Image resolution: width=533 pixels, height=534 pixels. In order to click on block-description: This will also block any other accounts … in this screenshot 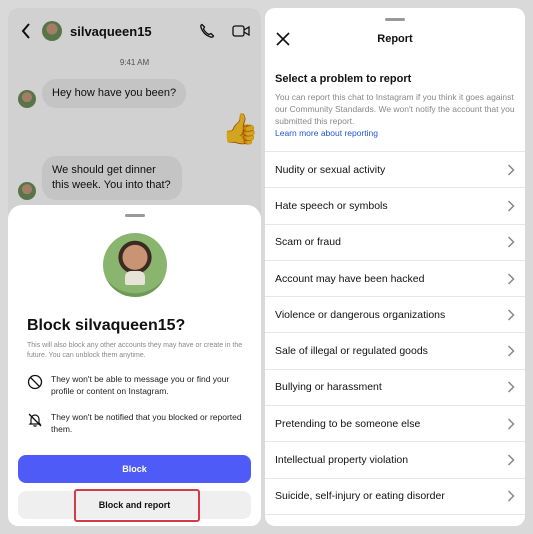, I will do `click(135, 350)`.